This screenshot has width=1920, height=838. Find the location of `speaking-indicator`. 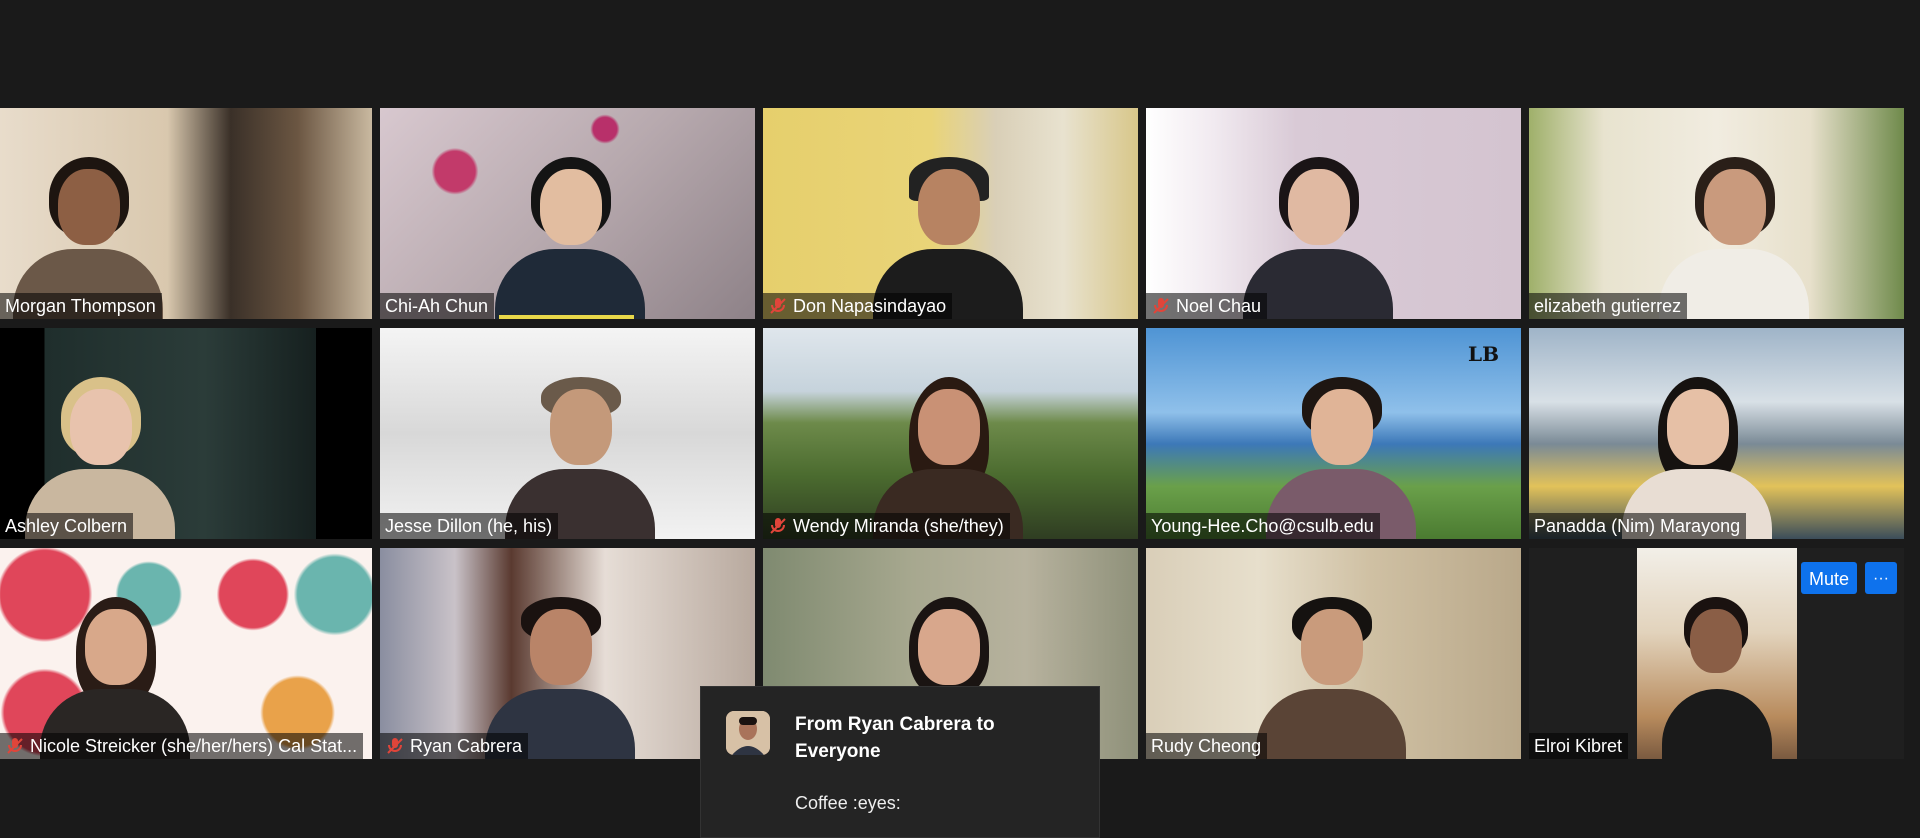

speaking-indicator is located at coordinates (566, 317).